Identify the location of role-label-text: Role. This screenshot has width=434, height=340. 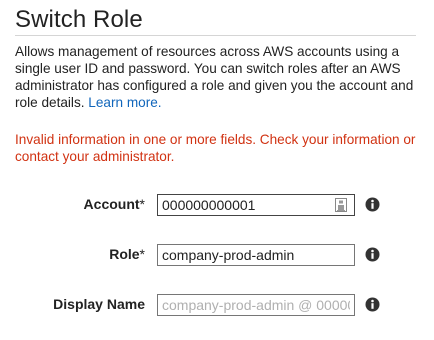
(124, 254).